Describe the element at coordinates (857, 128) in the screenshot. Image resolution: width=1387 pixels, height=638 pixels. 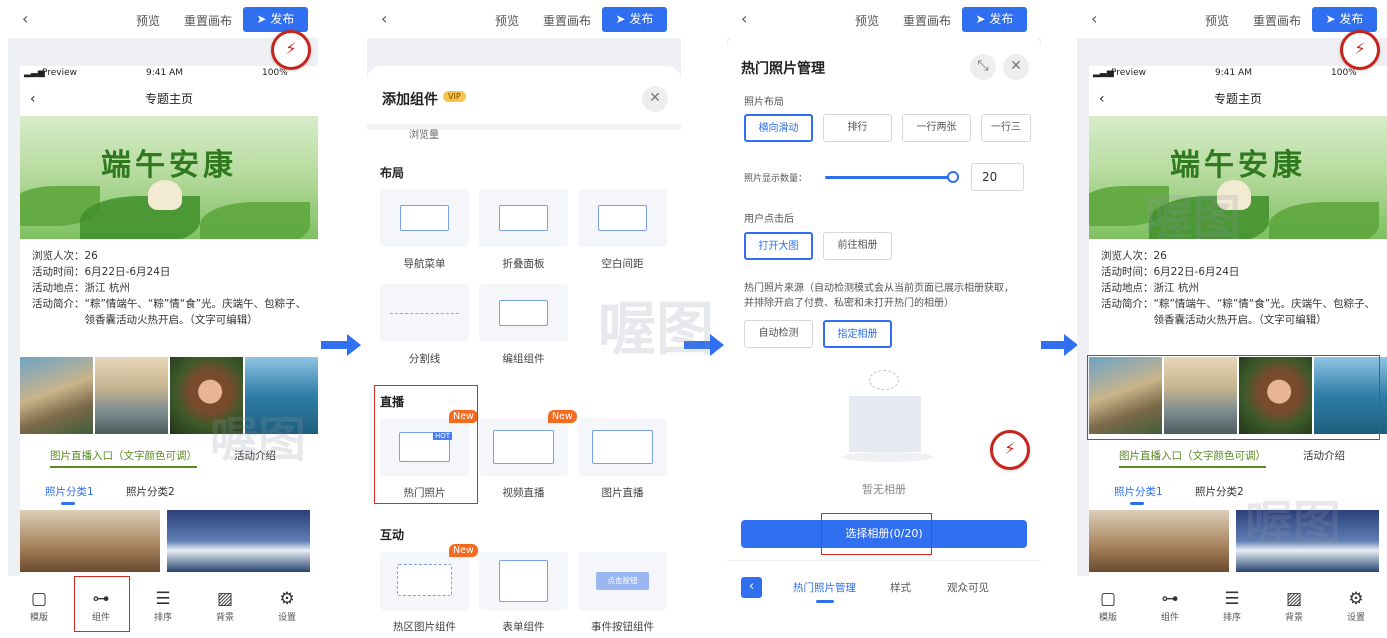
I see `option-ranking: 排行` at that location.